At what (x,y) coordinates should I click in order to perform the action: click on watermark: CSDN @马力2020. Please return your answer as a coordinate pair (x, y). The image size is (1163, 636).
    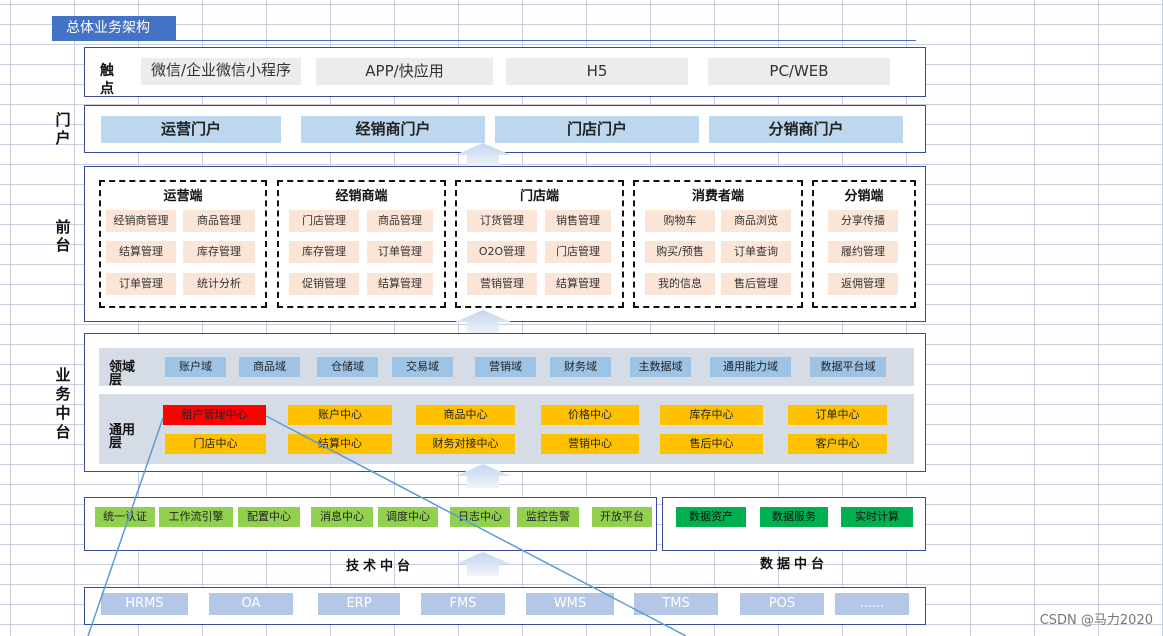
    Looking at the image, I should click on (1096, 620).